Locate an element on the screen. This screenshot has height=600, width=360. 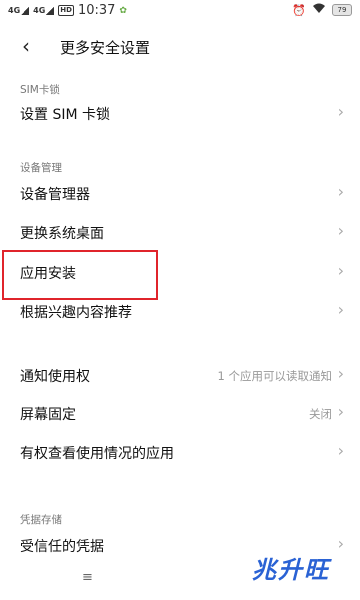
section-label-sim: SIM卡锁 is located at coordinates (40, 90).